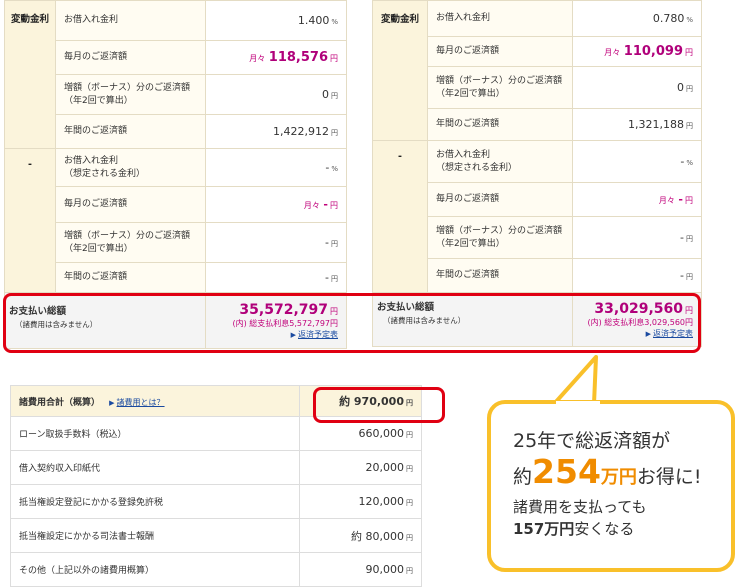  Describe the element at coordinates (592, 441) in the screenshot. I see `callout-line1: 25年で総返済額が` at that location.